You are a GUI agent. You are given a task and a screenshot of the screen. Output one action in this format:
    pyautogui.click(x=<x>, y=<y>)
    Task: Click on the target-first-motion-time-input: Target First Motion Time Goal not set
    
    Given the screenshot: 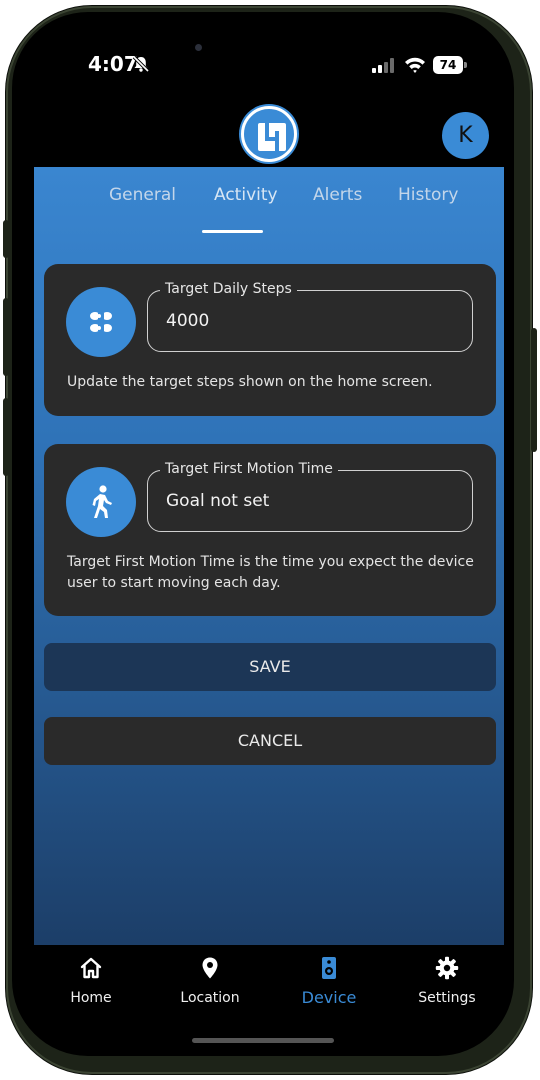 What is the action you would take?
    pyautogui.click(x=310, y=496)
    